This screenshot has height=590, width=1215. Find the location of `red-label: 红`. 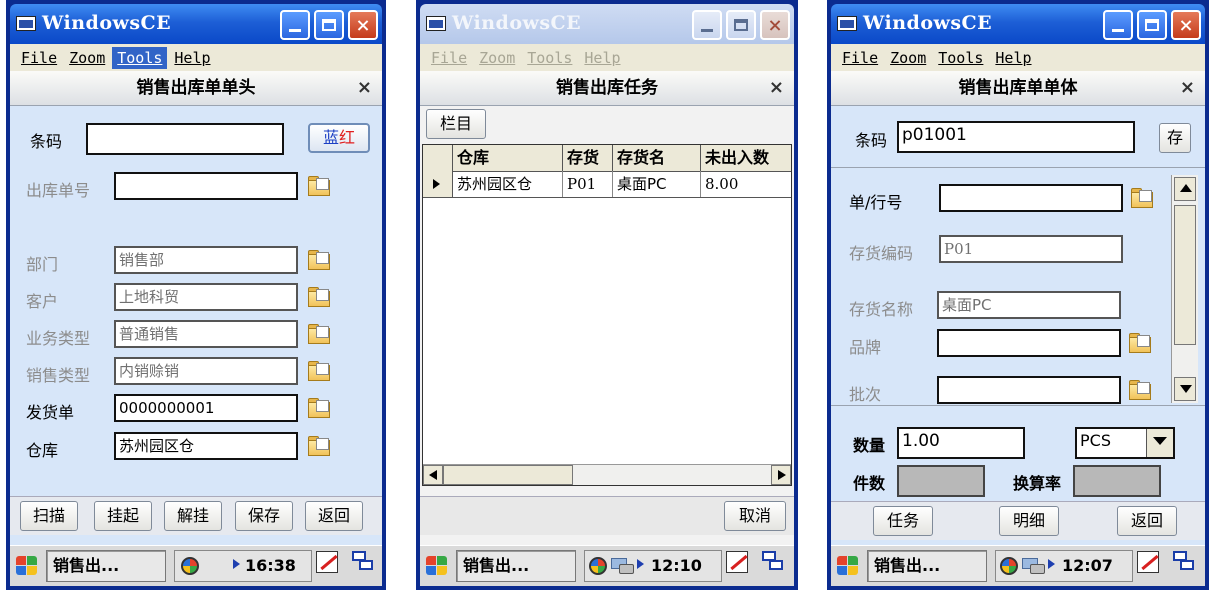

red-label: 红 is located at coordinates (347, 137).